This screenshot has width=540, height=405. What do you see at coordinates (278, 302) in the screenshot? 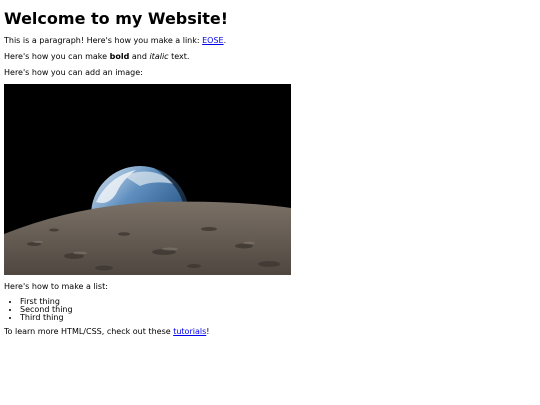
I see `list-item: First thing` at bounding box center [278, 302].